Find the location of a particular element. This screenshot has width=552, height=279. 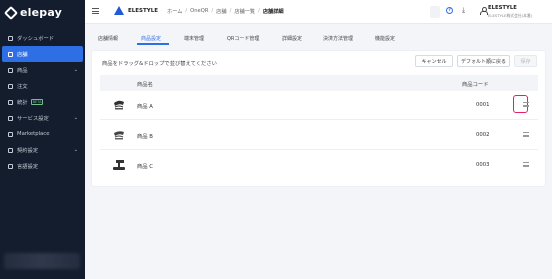

sidebar-item-product: 商品 ⌄ is located at coordinates (42, 70).